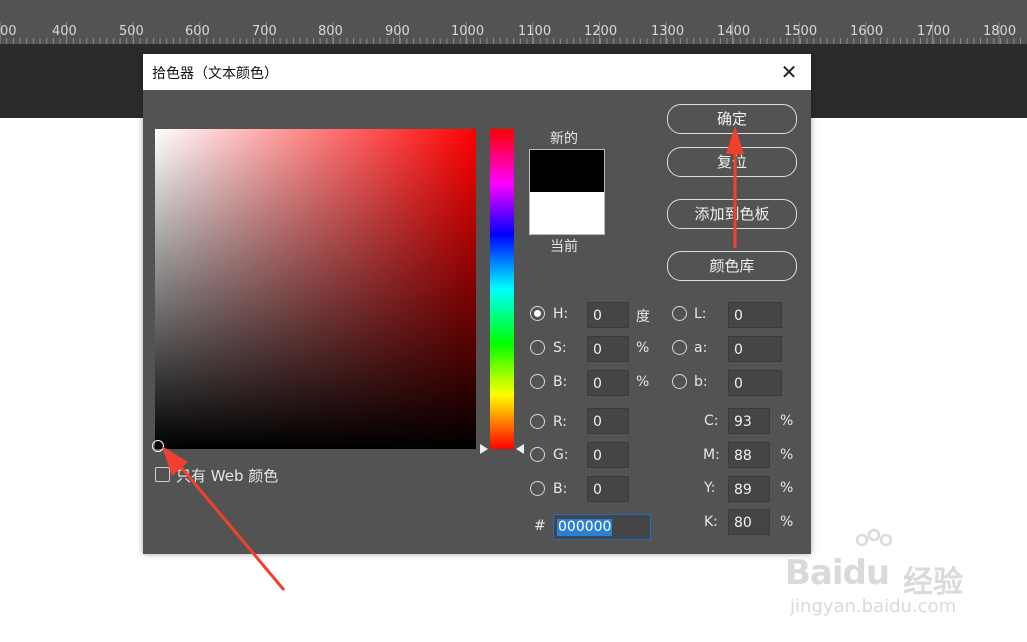 The height and width of the screenshot is (642, 1027). I want to click on arrow-to-ok-button, so click(735, 187).